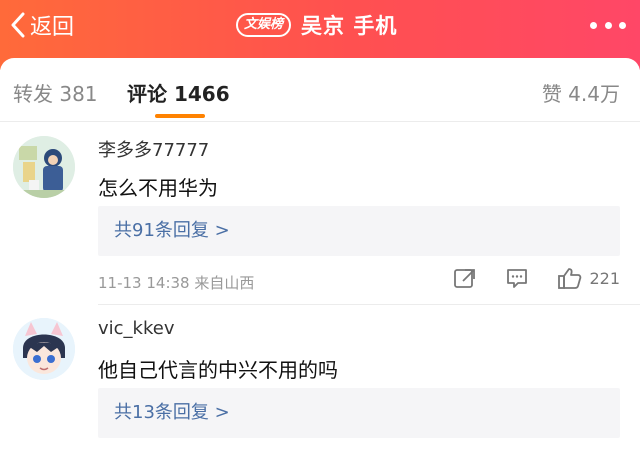 The height and width of the screenshot is (466, 640). I want to click on tab-comments: 评论 1466, so click(178, 92).